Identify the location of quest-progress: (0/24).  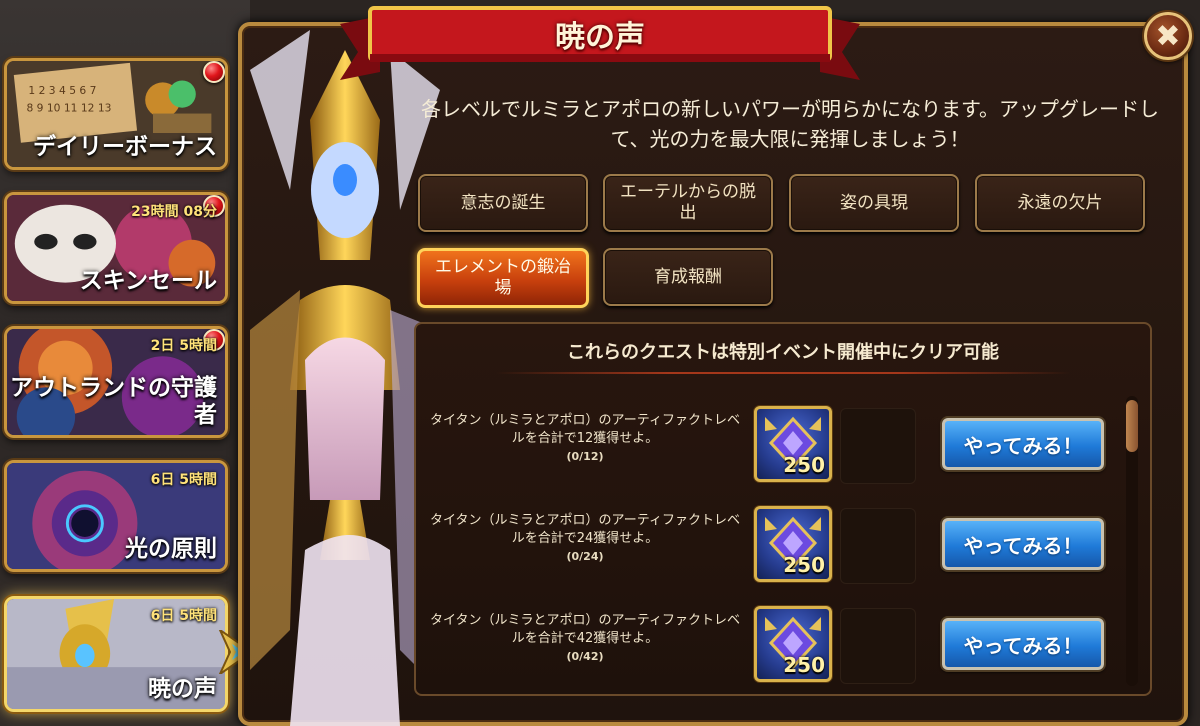
(585, 556).